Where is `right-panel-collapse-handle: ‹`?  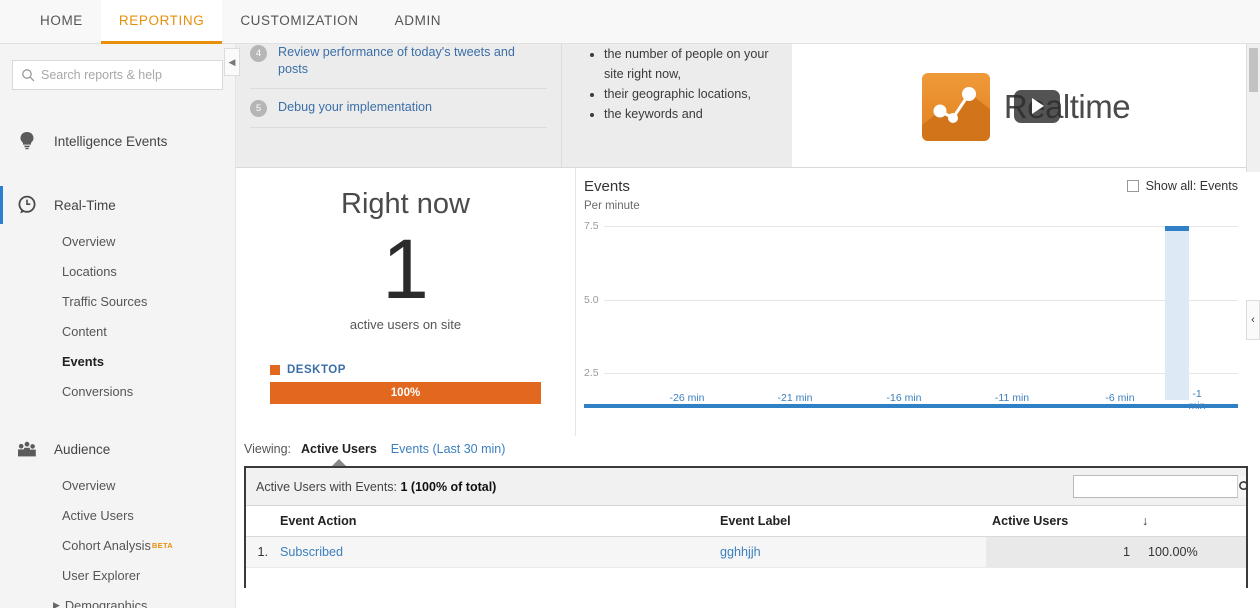 right-panel-collapse-handle: ‹ is located at coordinates (1253, 320).